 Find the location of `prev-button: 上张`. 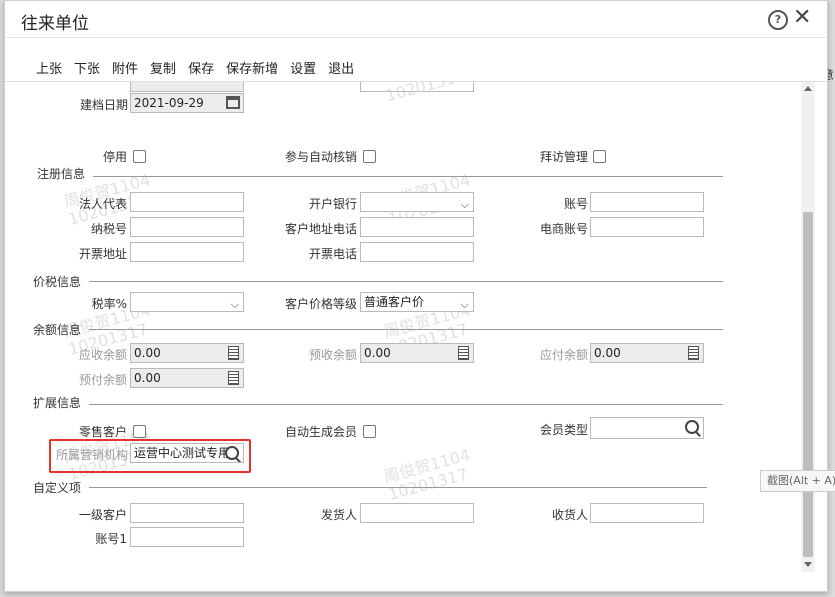

prev-button: 上张 is located at coordinates (49, 67).